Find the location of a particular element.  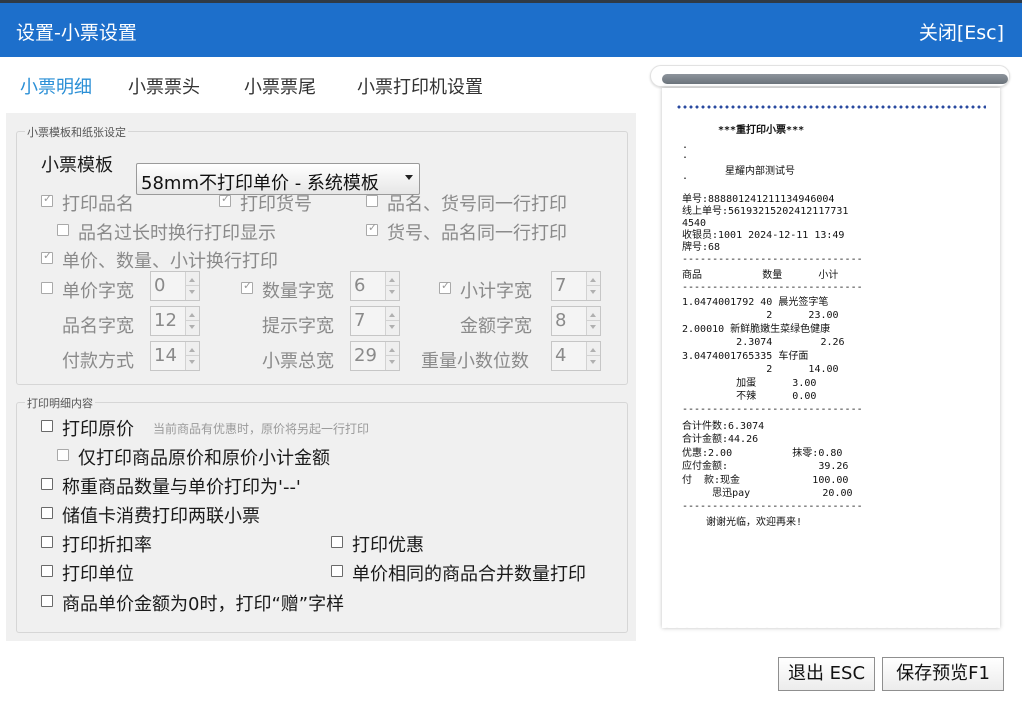

subtotal-width-spin-buttons is located at coordinates (593, 286).